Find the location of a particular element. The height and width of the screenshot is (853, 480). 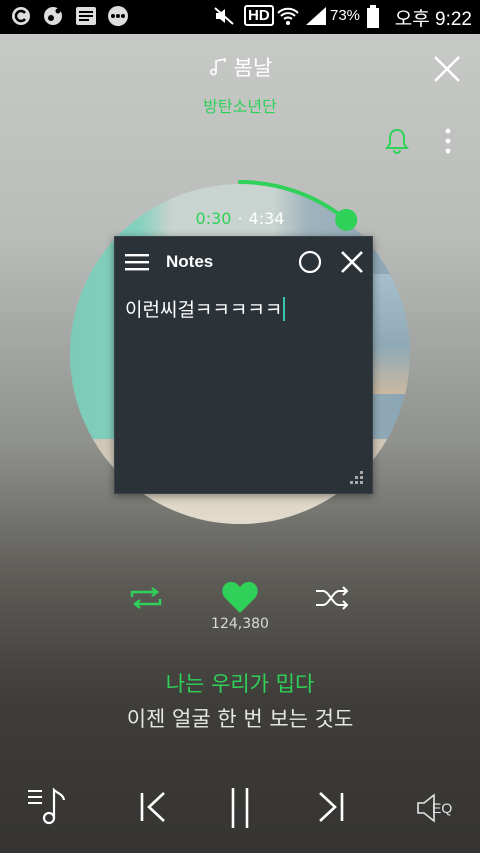

lyric-current: 나는 우리가 밉다 is located at coordinates (240, 683).